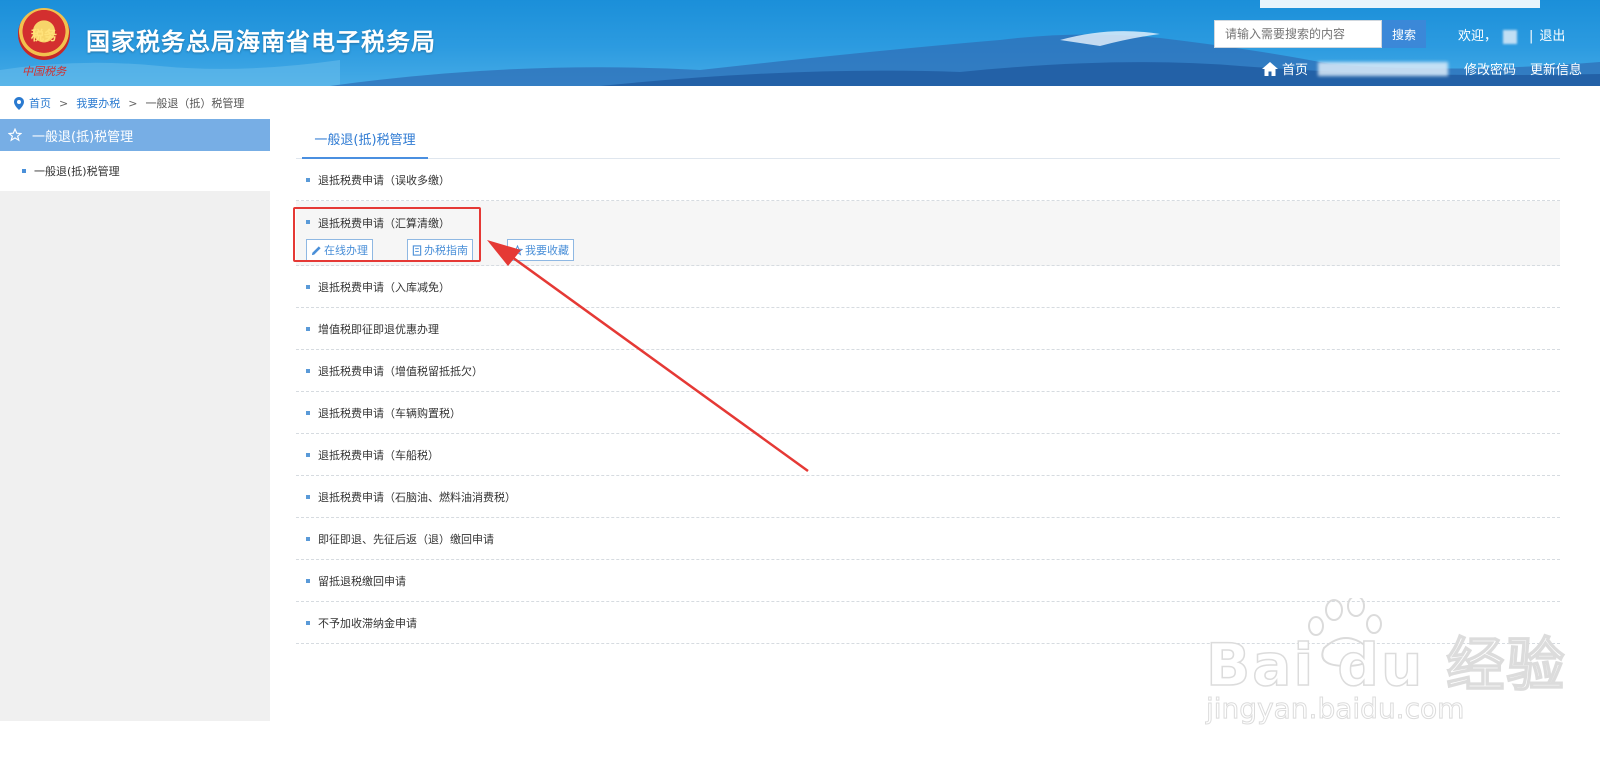 Image resolution: width=1600 pixels, height=780 pixels. I want to click on list-item-expanded: 退抵税费申请（汇算清缴） 在线办理 办税指南 我要收藏, so click(928, 233).